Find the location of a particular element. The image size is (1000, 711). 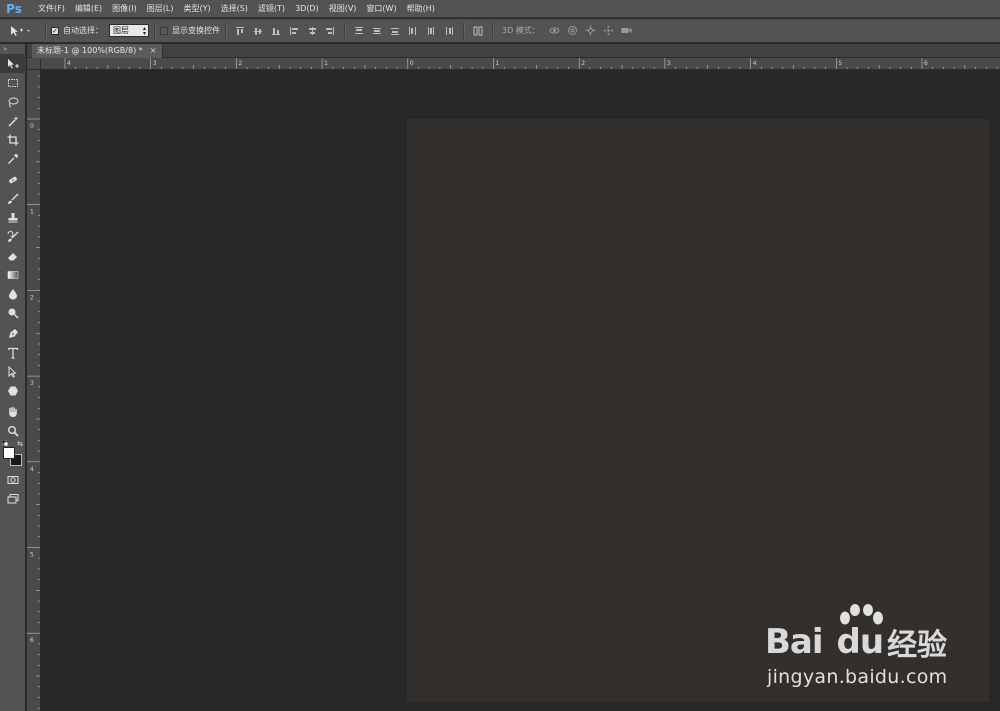

quick-mask-icon is located at coordinates (13, 479).